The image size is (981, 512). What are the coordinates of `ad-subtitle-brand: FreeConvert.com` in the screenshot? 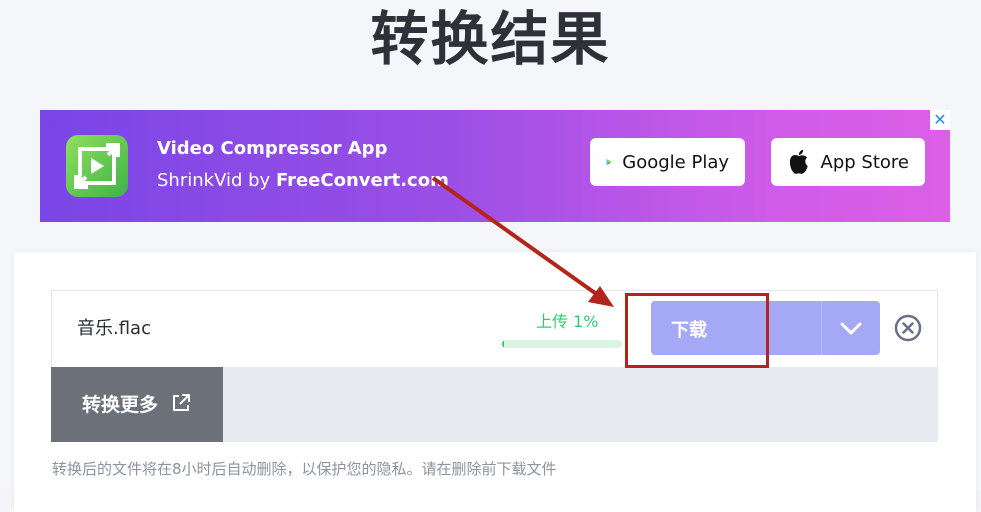 It's located at (362, 180).